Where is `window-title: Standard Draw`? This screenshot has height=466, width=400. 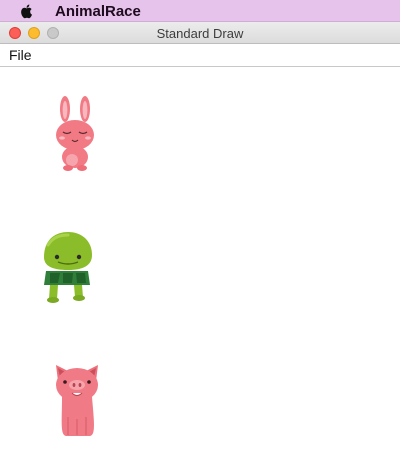 window-title: Standard Draw is located at coordinates (200, 33).